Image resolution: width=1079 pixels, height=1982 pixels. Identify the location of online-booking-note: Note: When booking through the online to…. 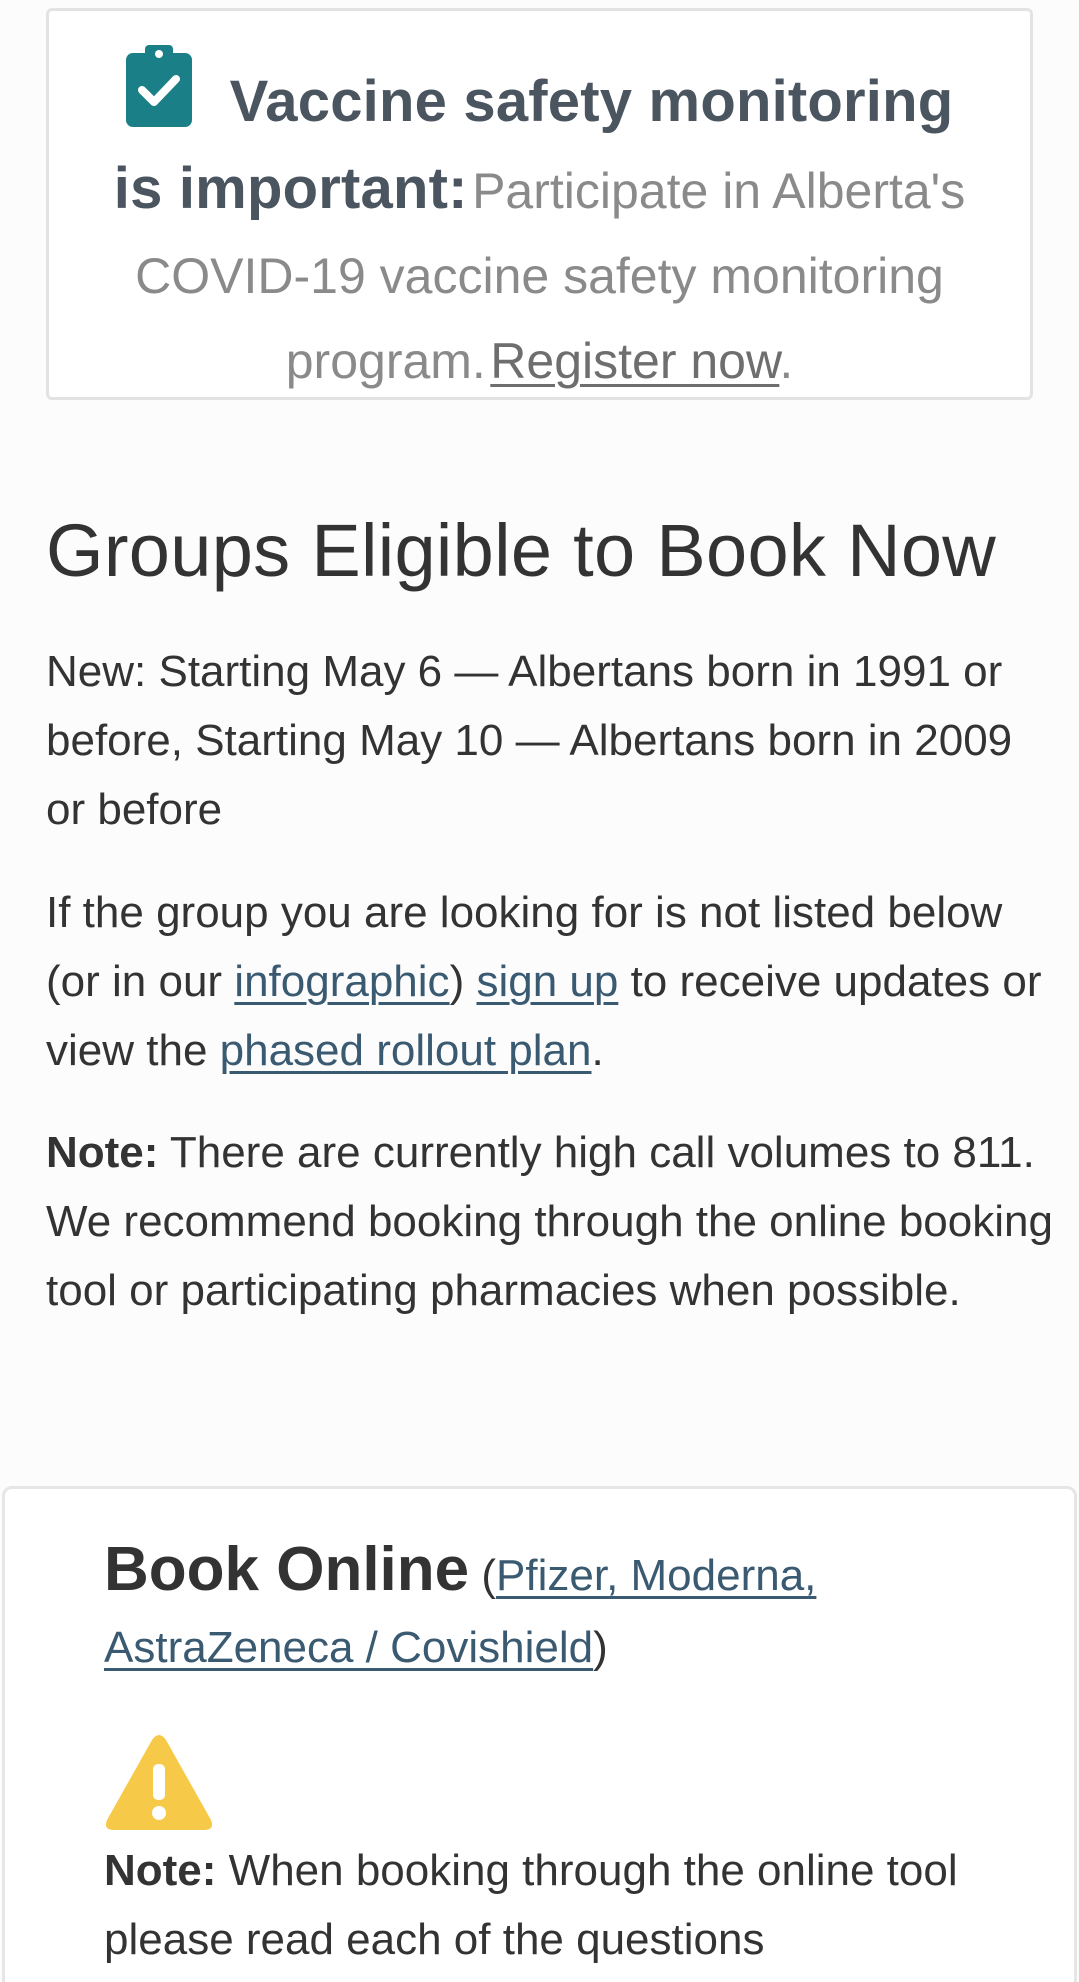
(584, 1905).